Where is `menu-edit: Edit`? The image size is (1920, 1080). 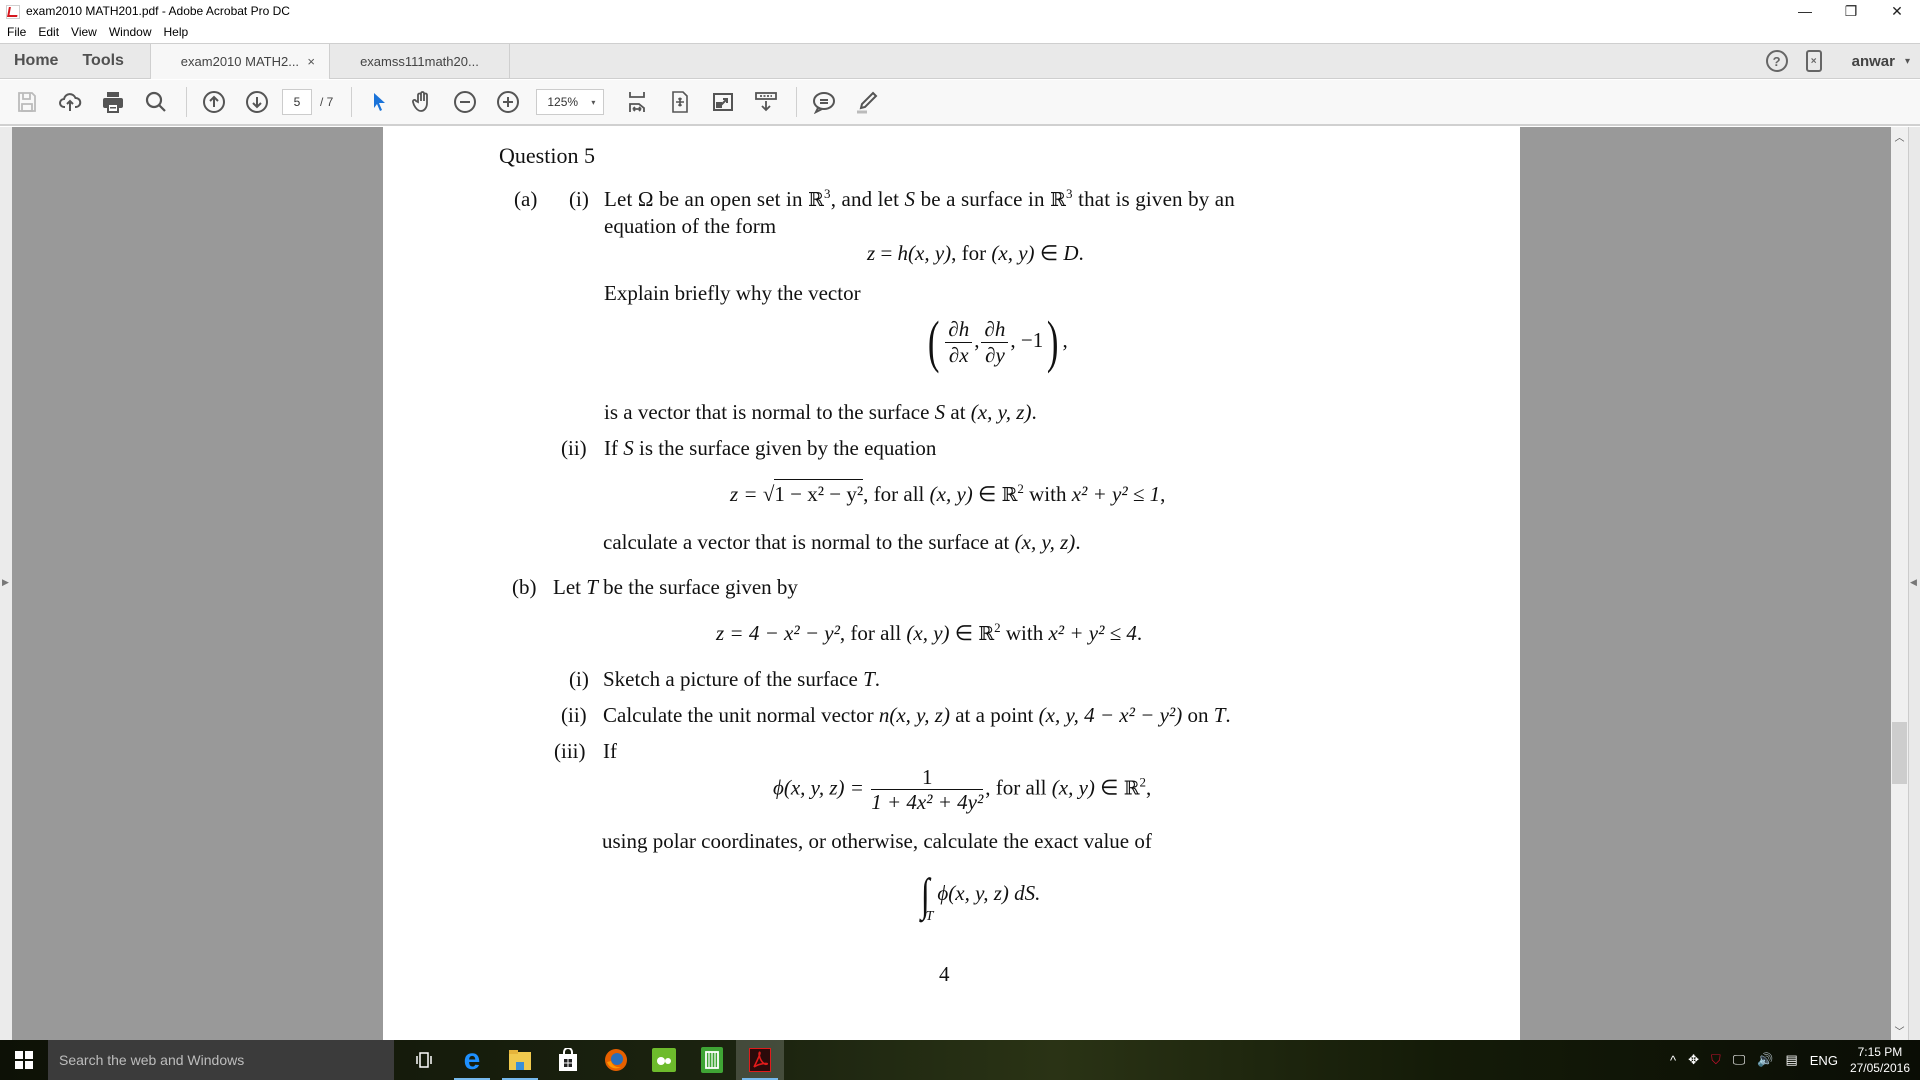
menu-edit: Edit is located at coordinates (48, 32).